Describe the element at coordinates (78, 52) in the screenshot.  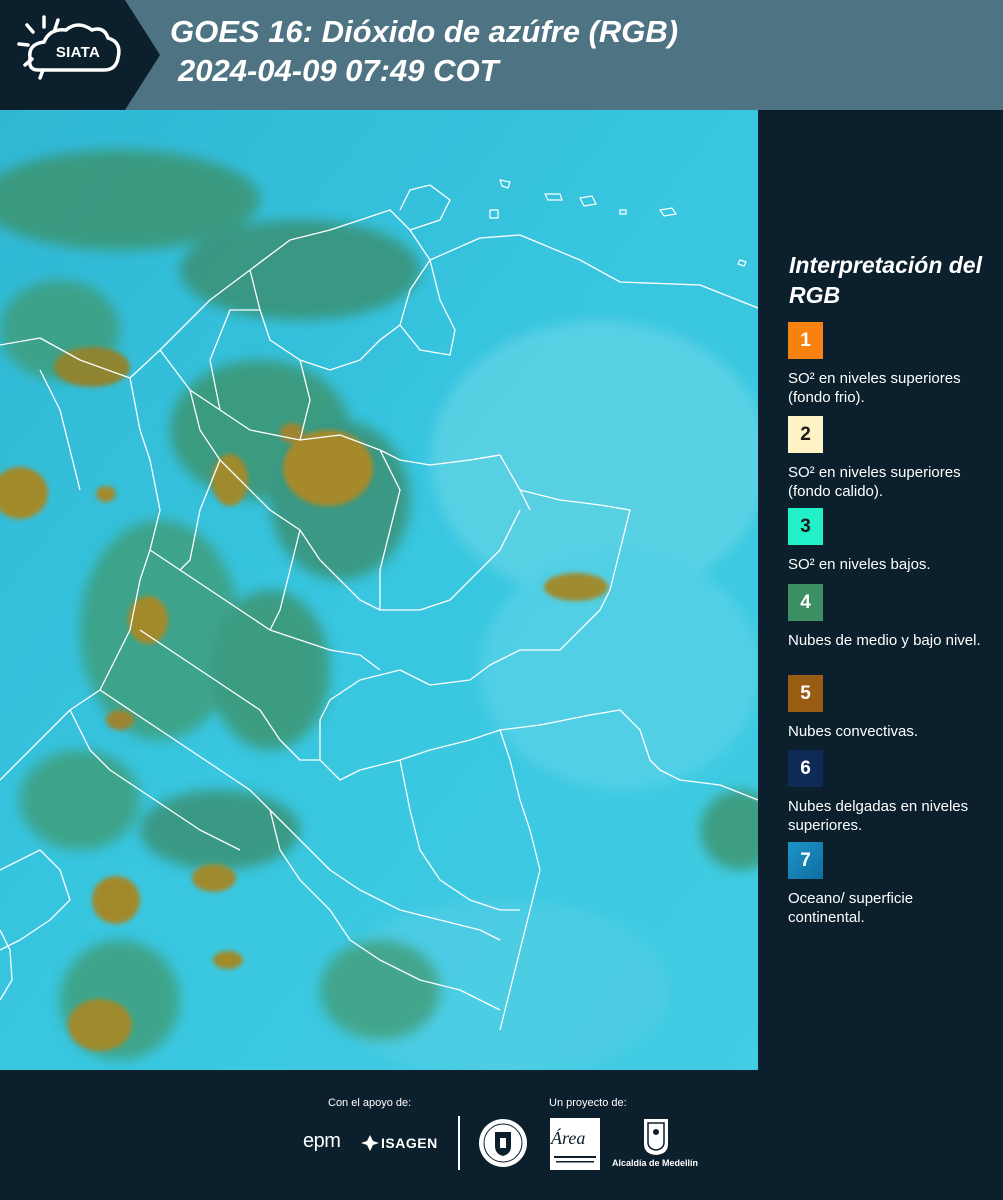
I see `logo-text: SIATA` at that location.